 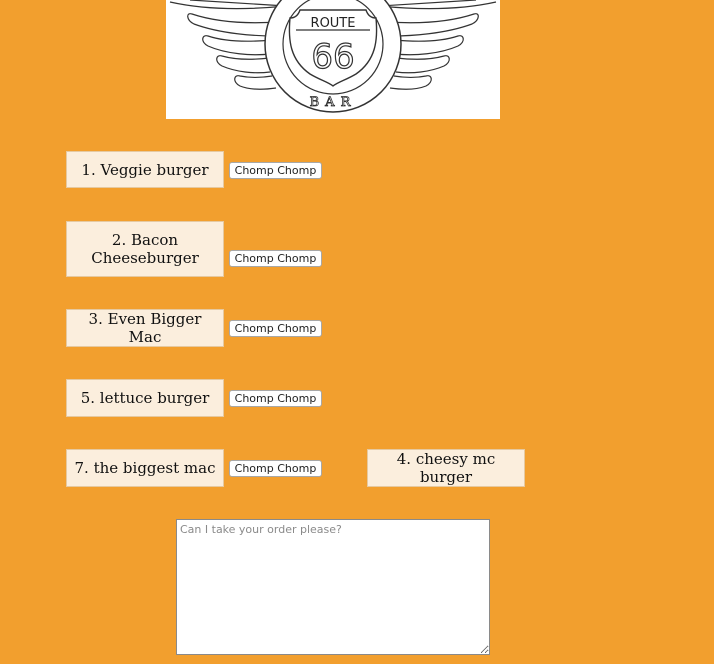 What do you see at coordinates (275, 258) in the screenshot?
I see `chomp-button-bacon-cheeseburger: Chomp Chomp` at bounding box center [275, 258].